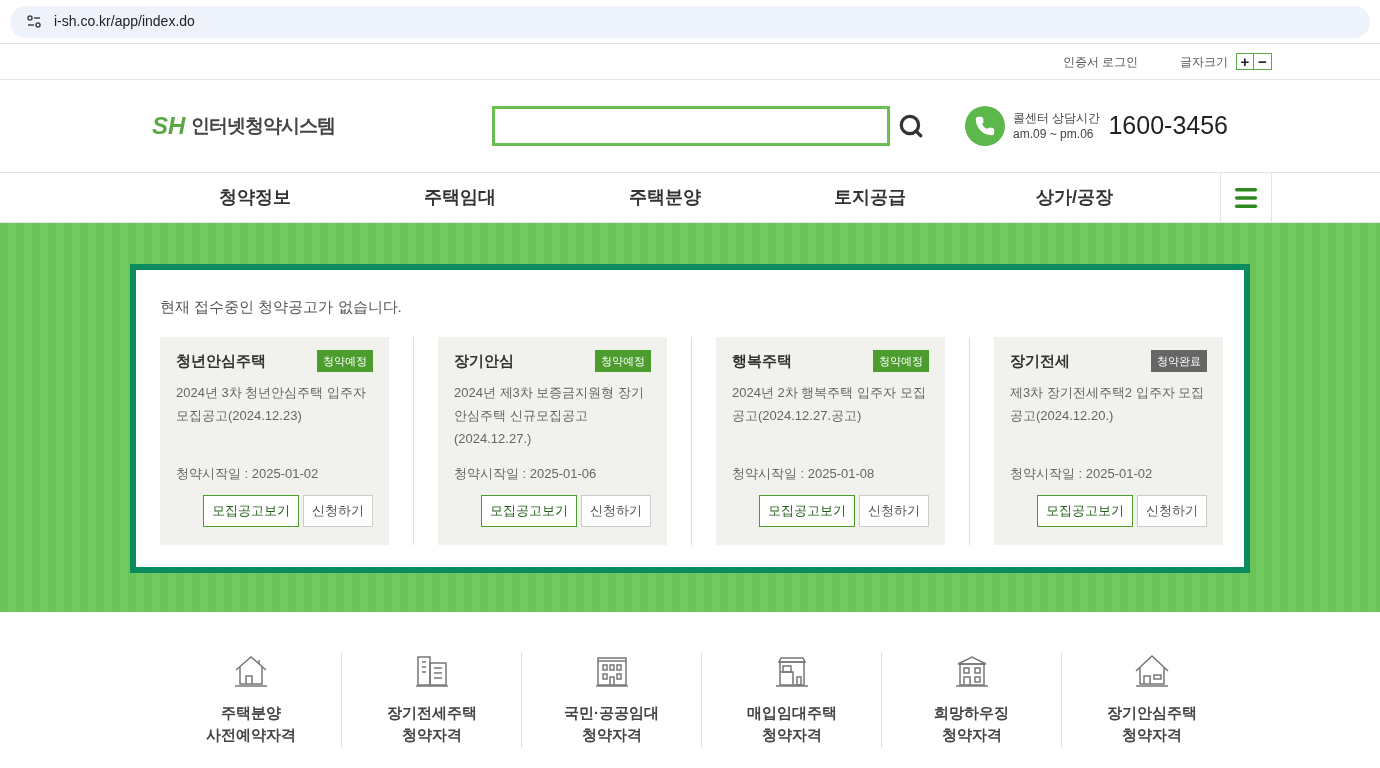  I want to click on nav-item: 상가/공장, so click(1074, 197).